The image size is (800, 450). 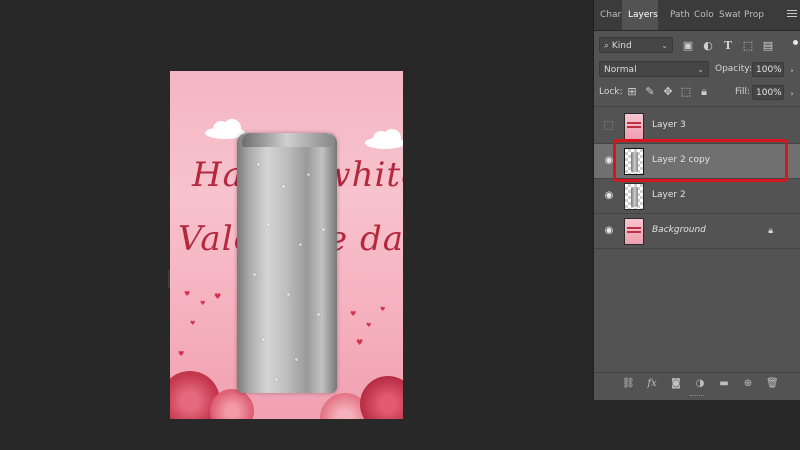 What do you see at coordinates (287, 140) in the screenshot?
I see `can-lid` at bounding box center [287, 140].